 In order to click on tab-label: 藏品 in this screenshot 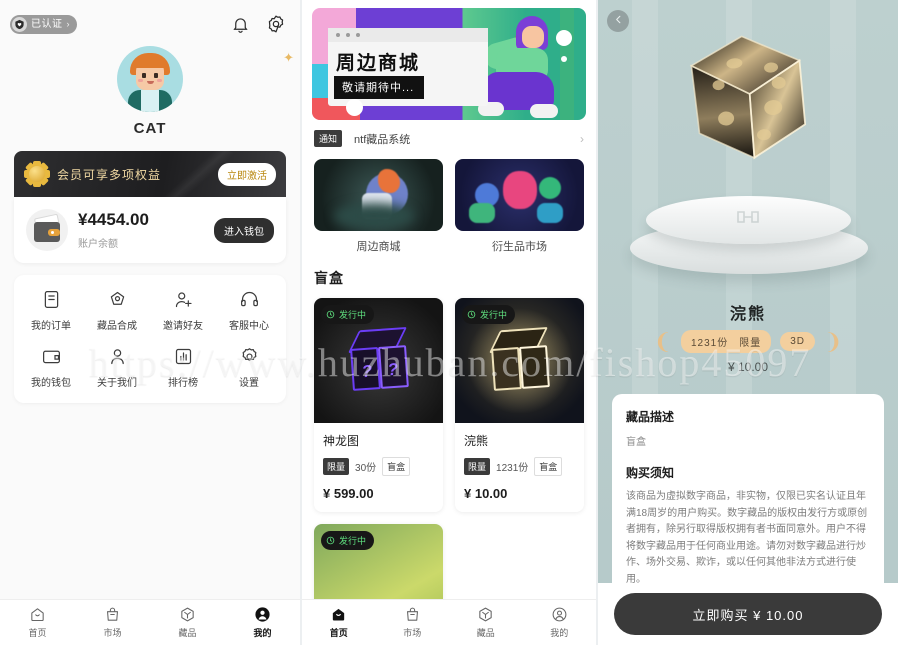, I will do `click(485, 633)`.